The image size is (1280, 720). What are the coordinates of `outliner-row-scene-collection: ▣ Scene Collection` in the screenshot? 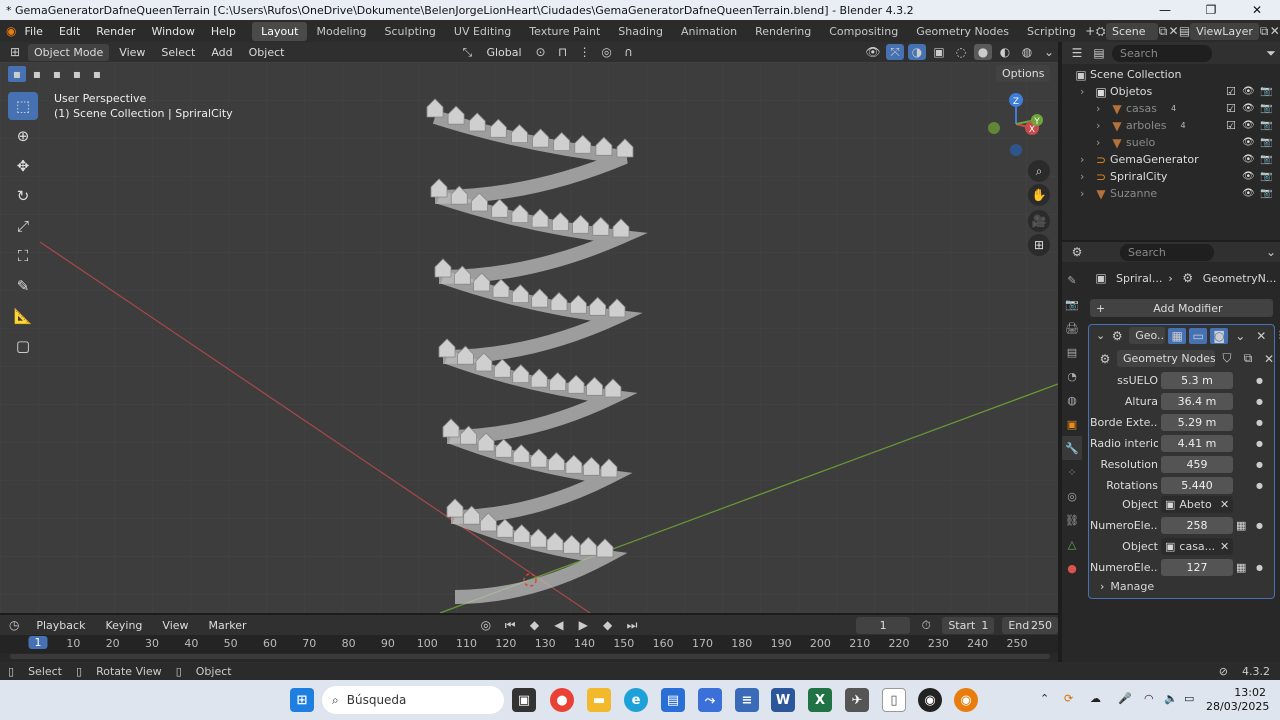 It's located at (1171, 74).